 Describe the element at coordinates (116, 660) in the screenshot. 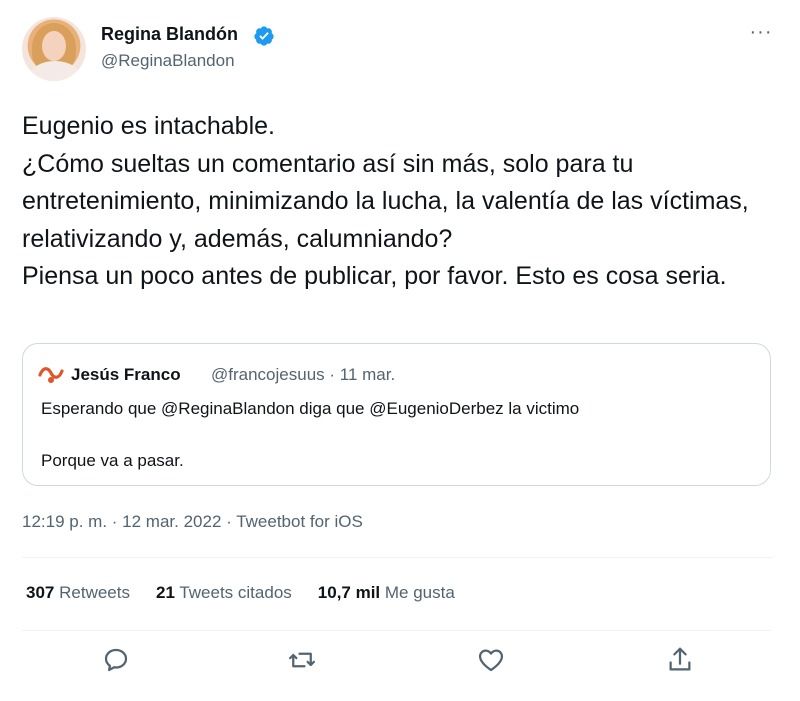

I see `reply-icon` at that location.